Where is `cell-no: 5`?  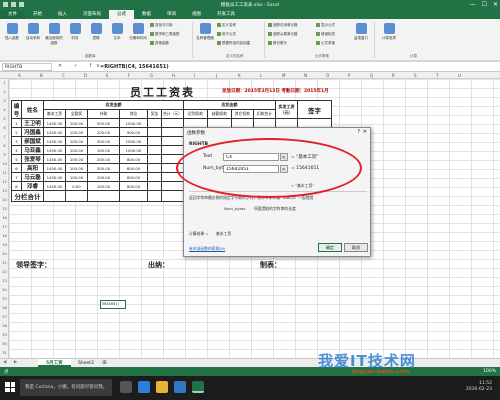
cell-no: 5 is located at coordinates (16, 159).